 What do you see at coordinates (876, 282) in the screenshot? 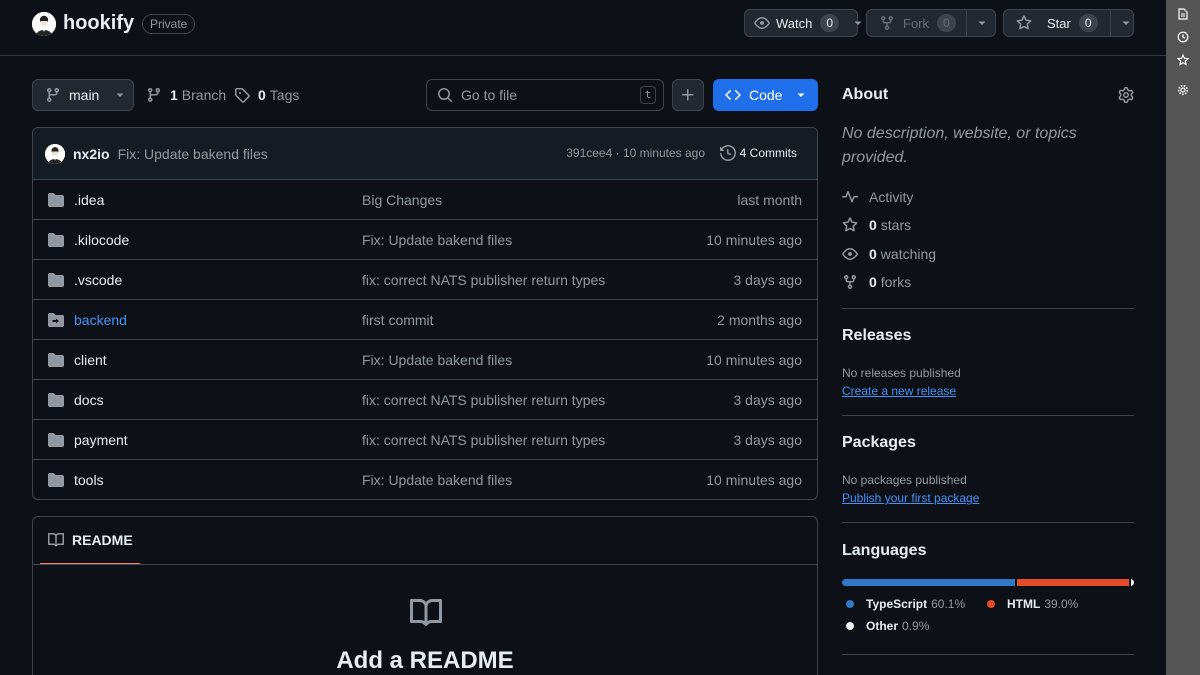
I see `forks-link: 0 forks` at bounding box center [876, 282].